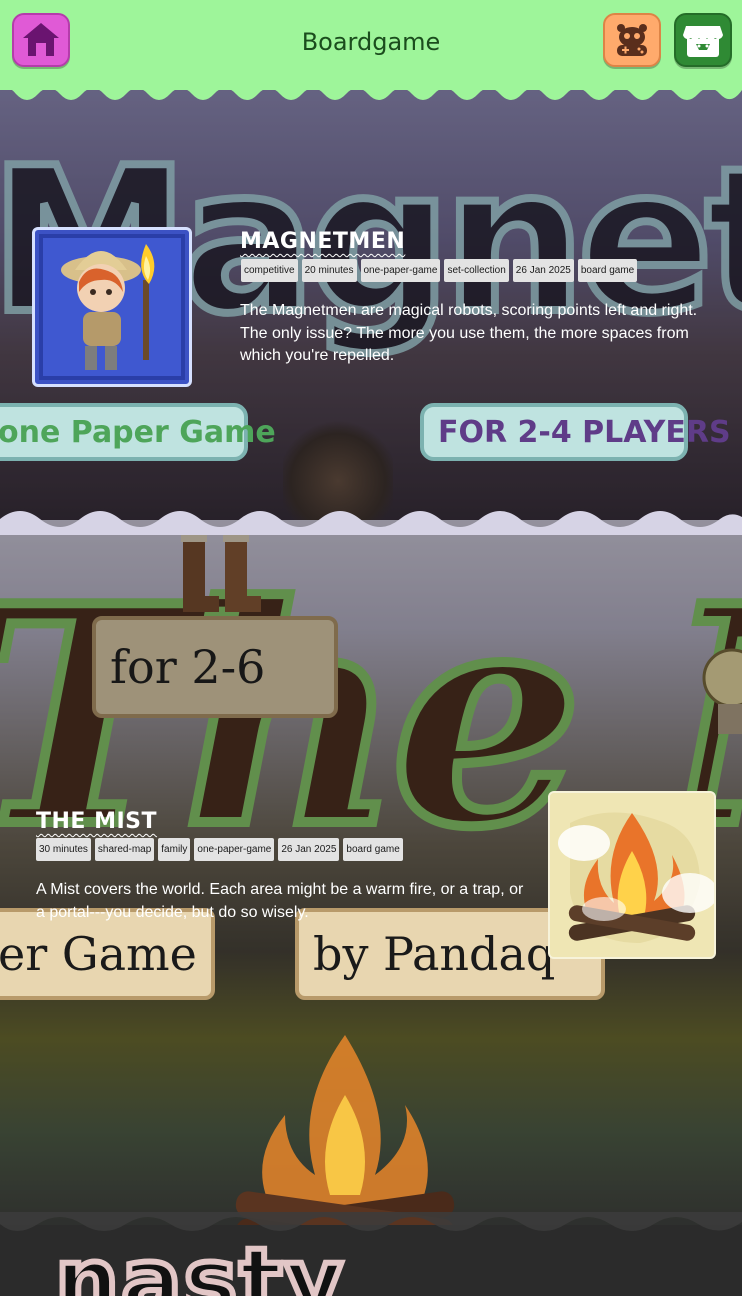 This screenshot has height=1296, width=742. Describe the element at coordinates (63, 849) in the screenshot. I see `tag: 30 minutes` at that location.